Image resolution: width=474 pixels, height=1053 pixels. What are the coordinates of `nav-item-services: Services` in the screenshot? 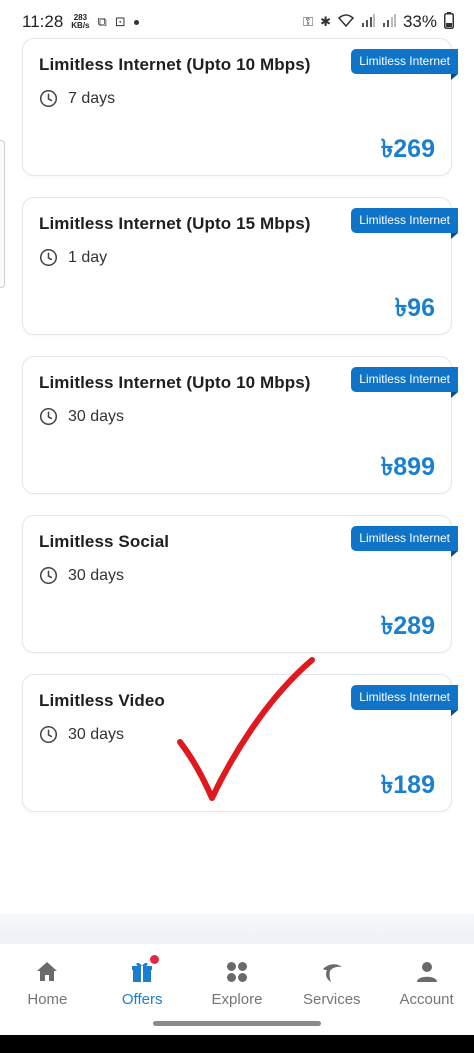 It's located at (332, 983).